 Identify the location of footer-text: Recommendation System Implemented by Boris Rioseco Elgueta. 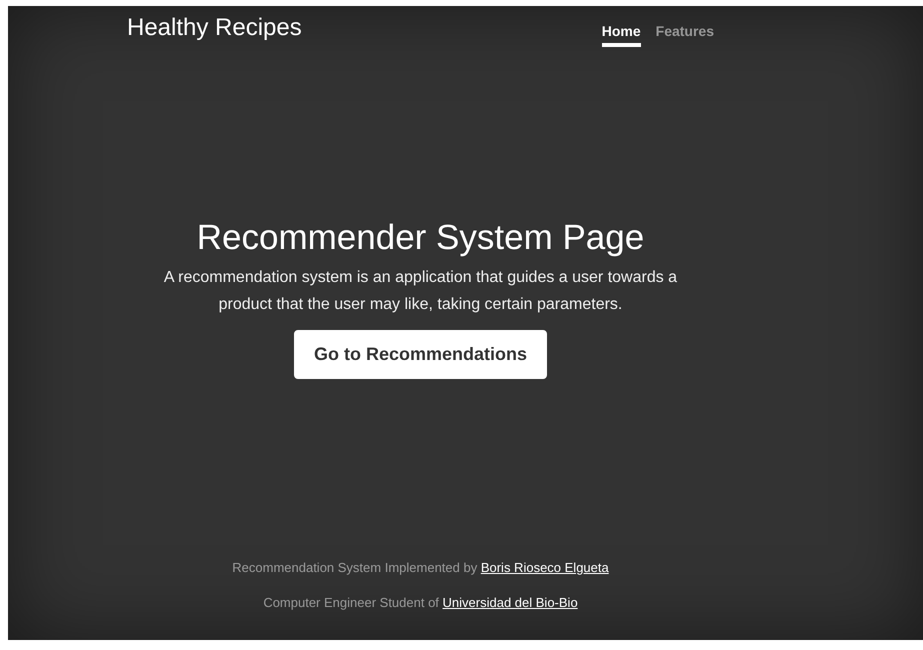
(420, 567).